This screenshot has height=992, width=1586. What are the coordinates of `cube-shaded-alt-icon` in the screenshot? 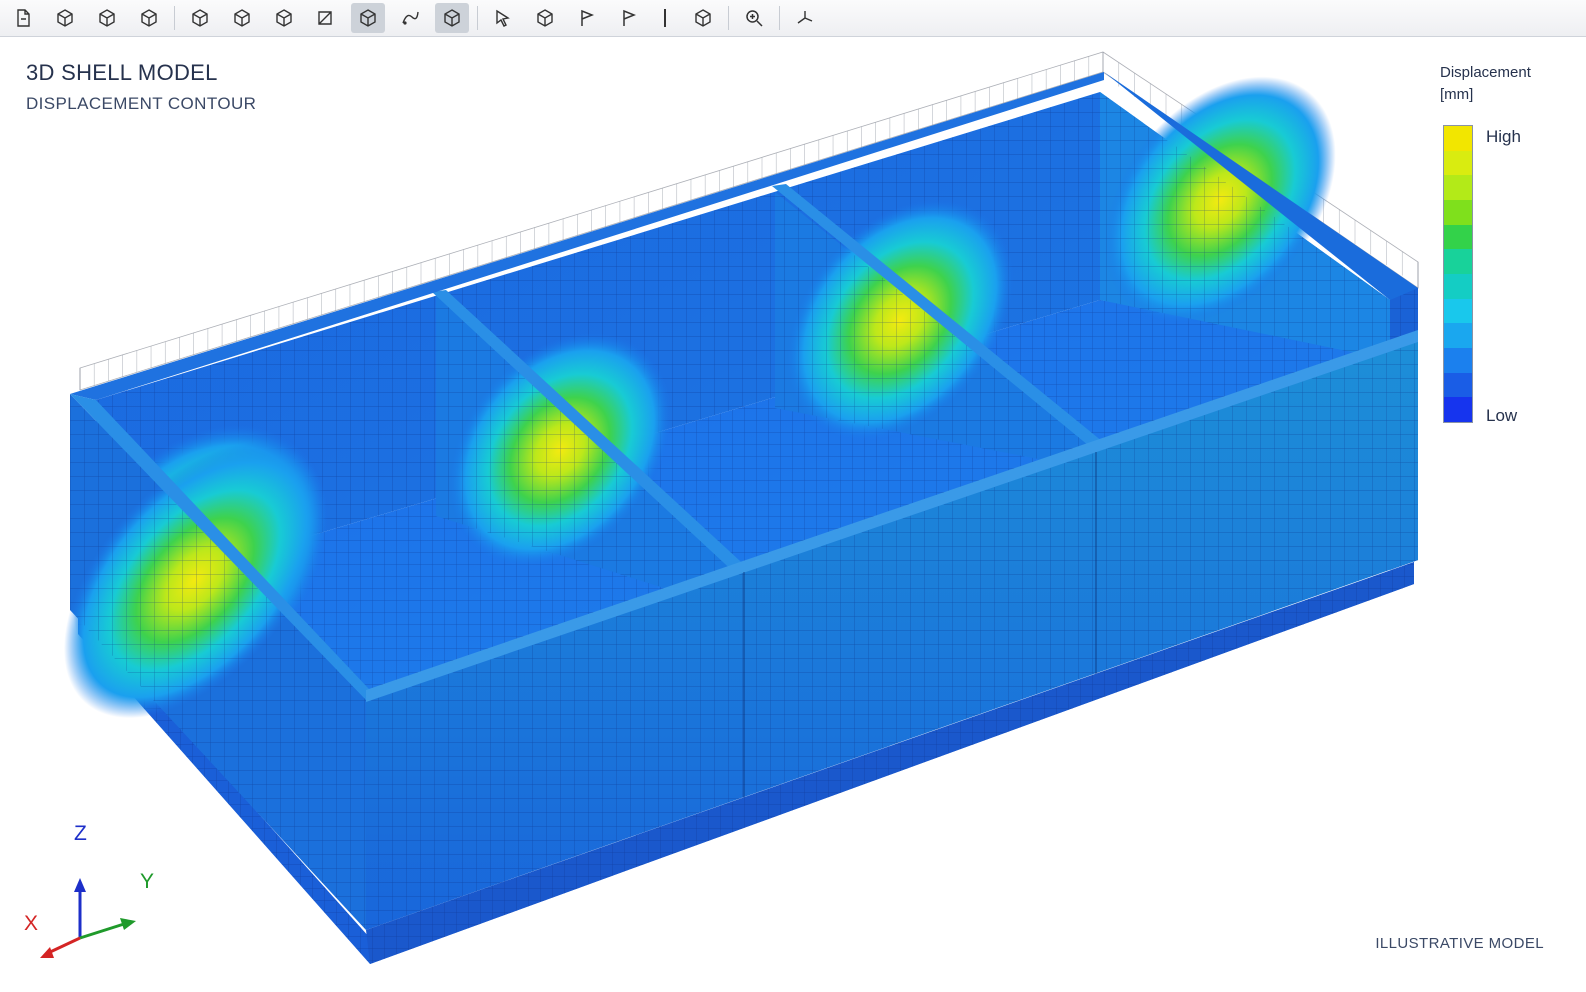 It's located at (242, 18).